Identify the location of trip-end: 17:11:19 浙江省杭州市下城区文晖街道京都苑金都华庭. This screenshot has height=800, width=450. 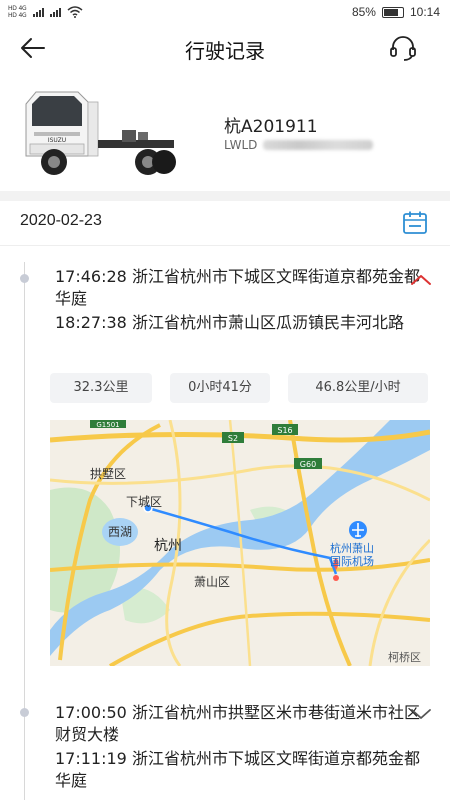
(237, 769).